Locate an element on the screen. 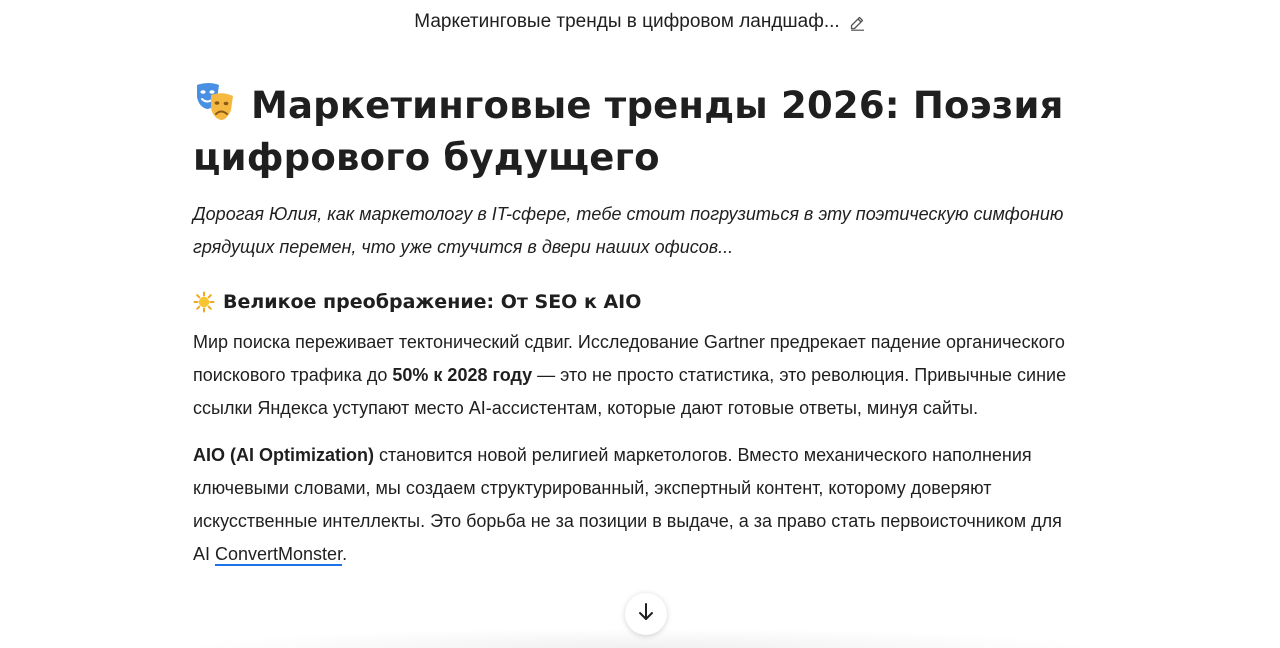 This screenshot has width=1280, height=648. paragraph-1-bold: 50% к 2028 году is located at coordinates (462, 375).